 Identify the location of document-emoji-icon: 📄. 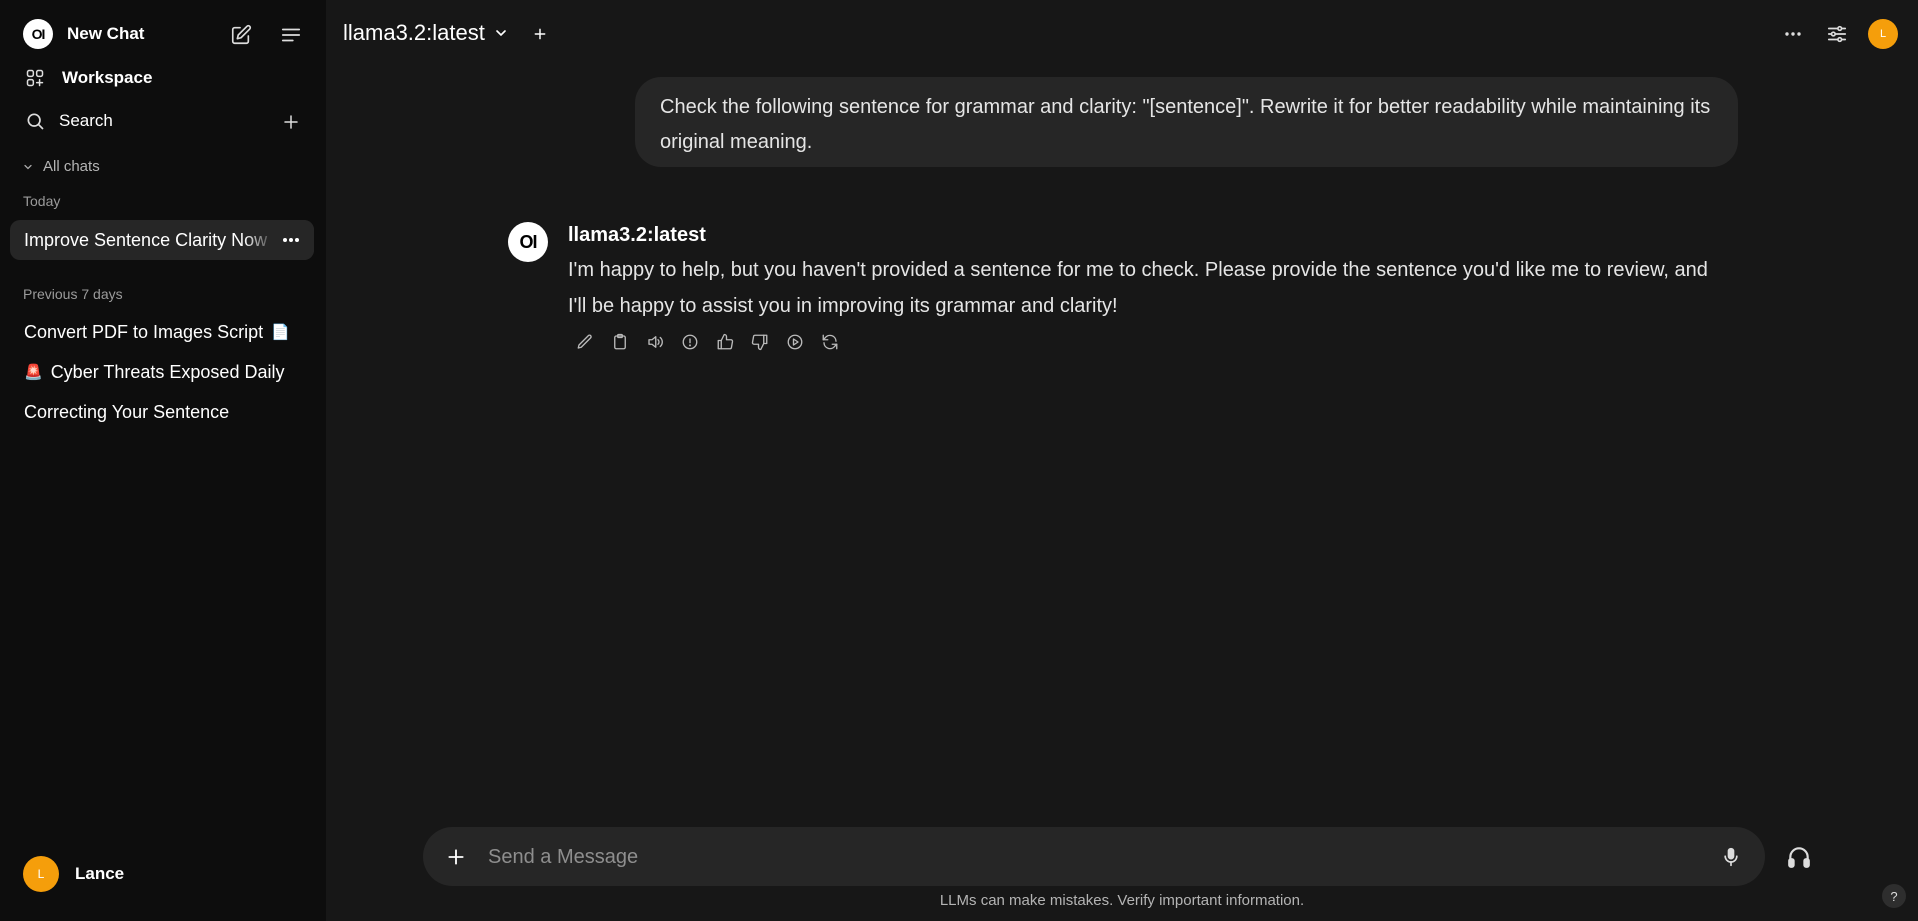
(280, 332).